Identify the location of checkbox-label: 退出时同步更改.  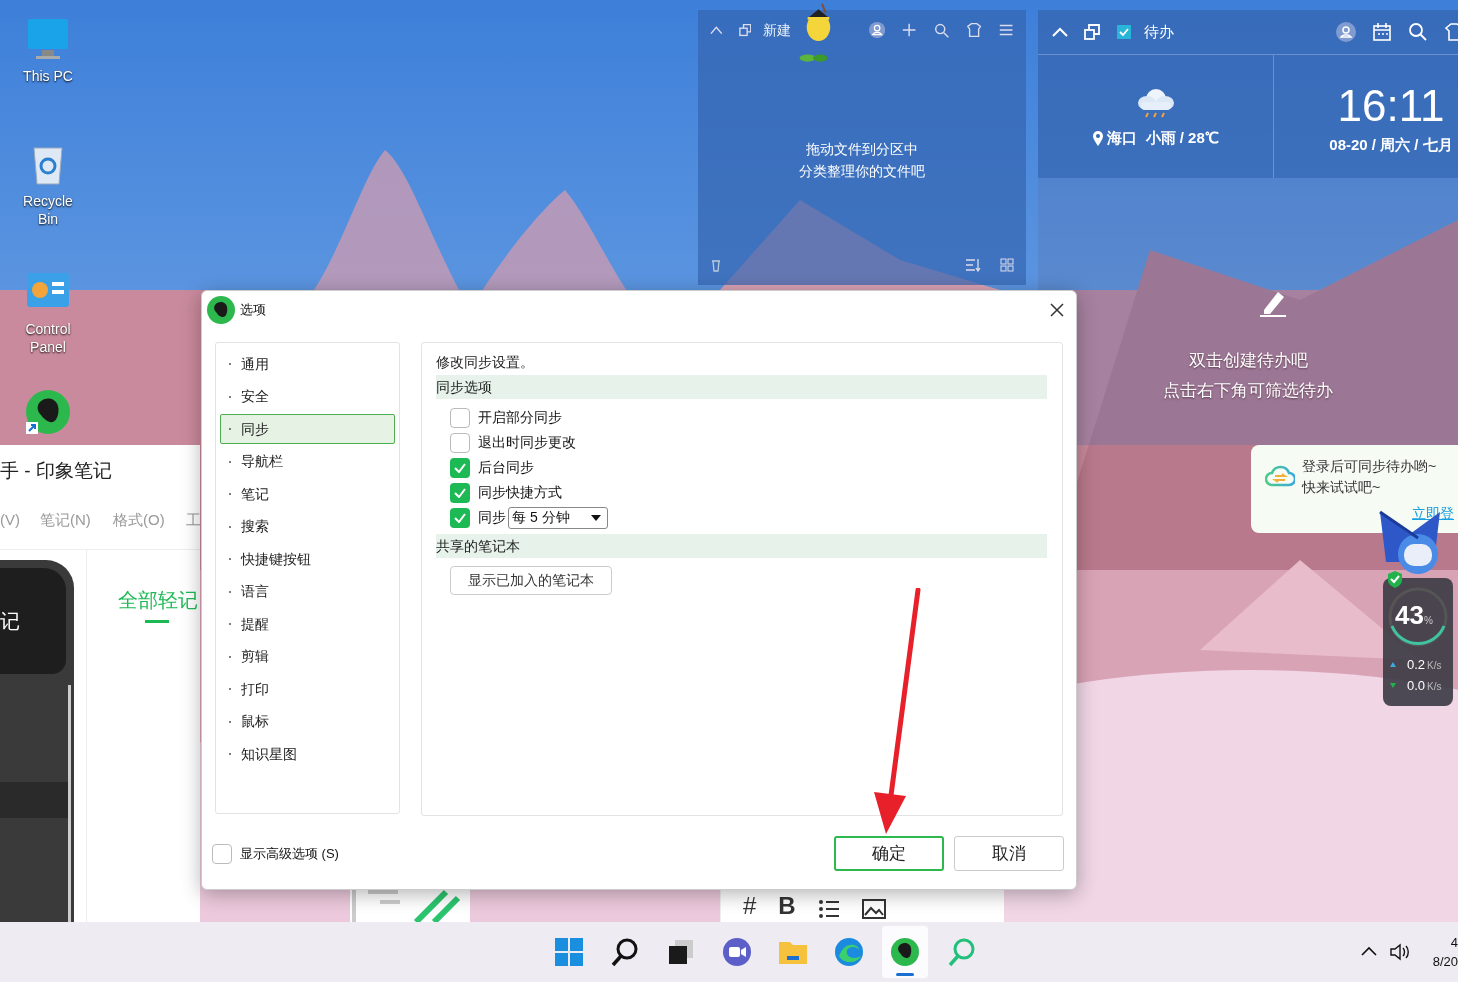
(527, 442).